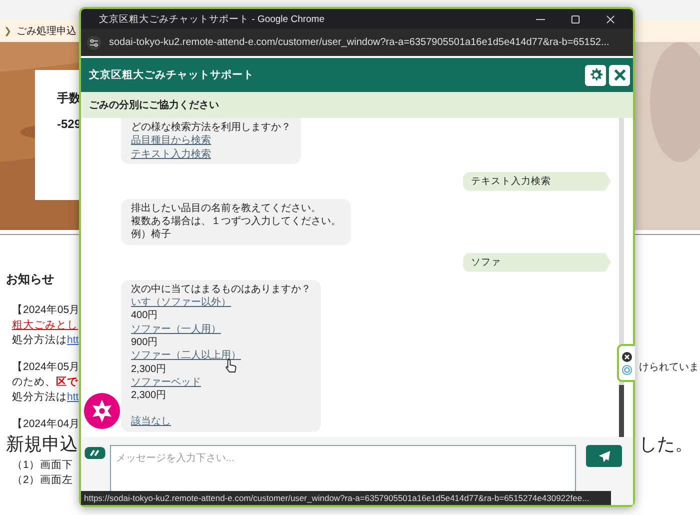 The width and height of the screenshot is (700, 515). Describe the element at coordinates (166, 383) in the screenshot. I see `option-link: ソファーベッド` at that location.